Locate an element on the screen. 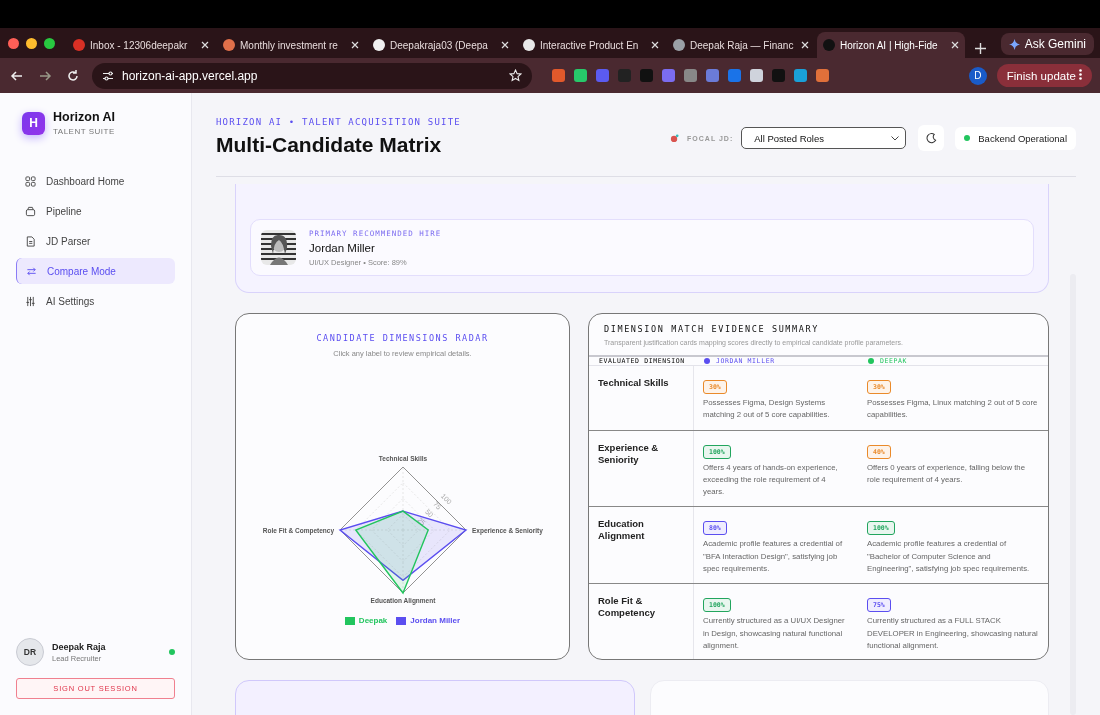  user-avatar: DR is located at coordinates (30, 652).